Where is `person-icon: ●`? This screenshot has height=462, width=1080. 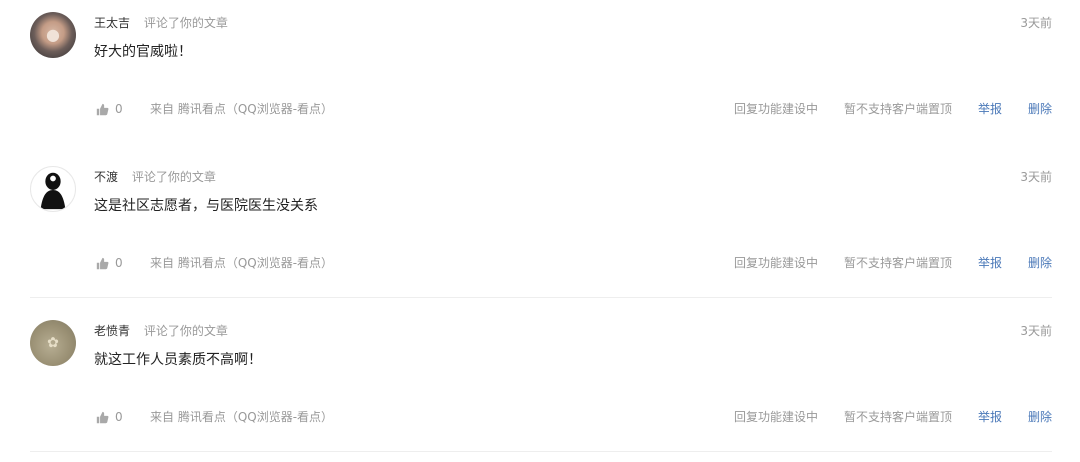 person-icon: ● is located at coordinates (53, 34).